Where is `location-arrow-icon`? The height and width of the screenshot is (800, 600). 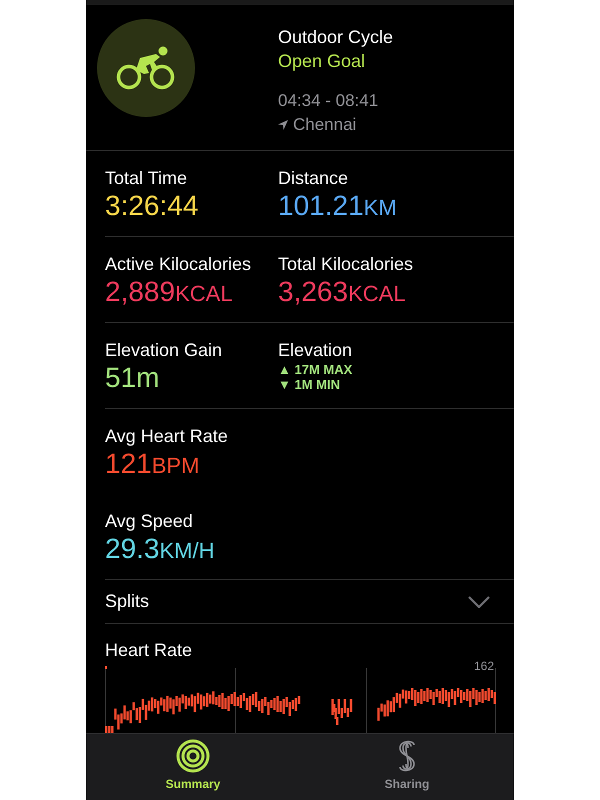
location-arrow-icon is located at coordinates (283, 125).